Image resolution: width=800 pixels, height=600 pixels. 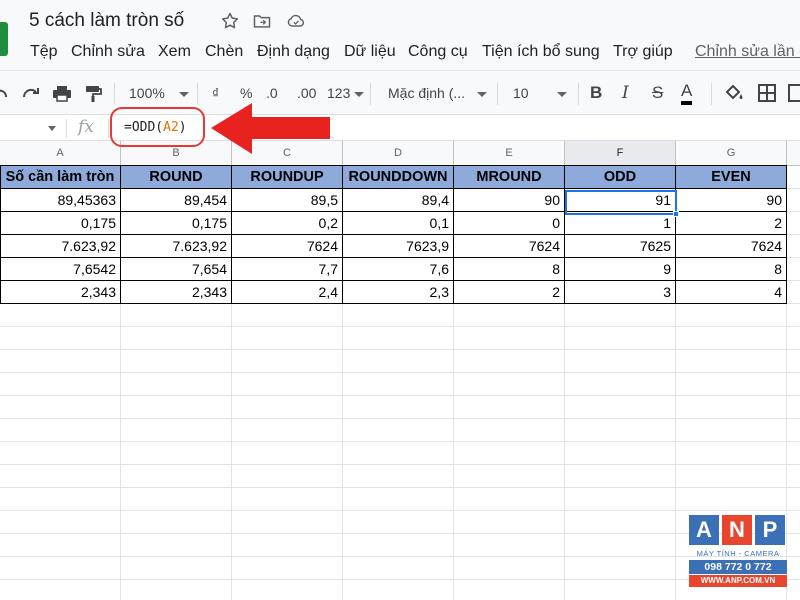 What do you see at coordinates (52, 128) in the screenshot?
I see `name-box-dropdown-icon` at bounding box center [52, 128].